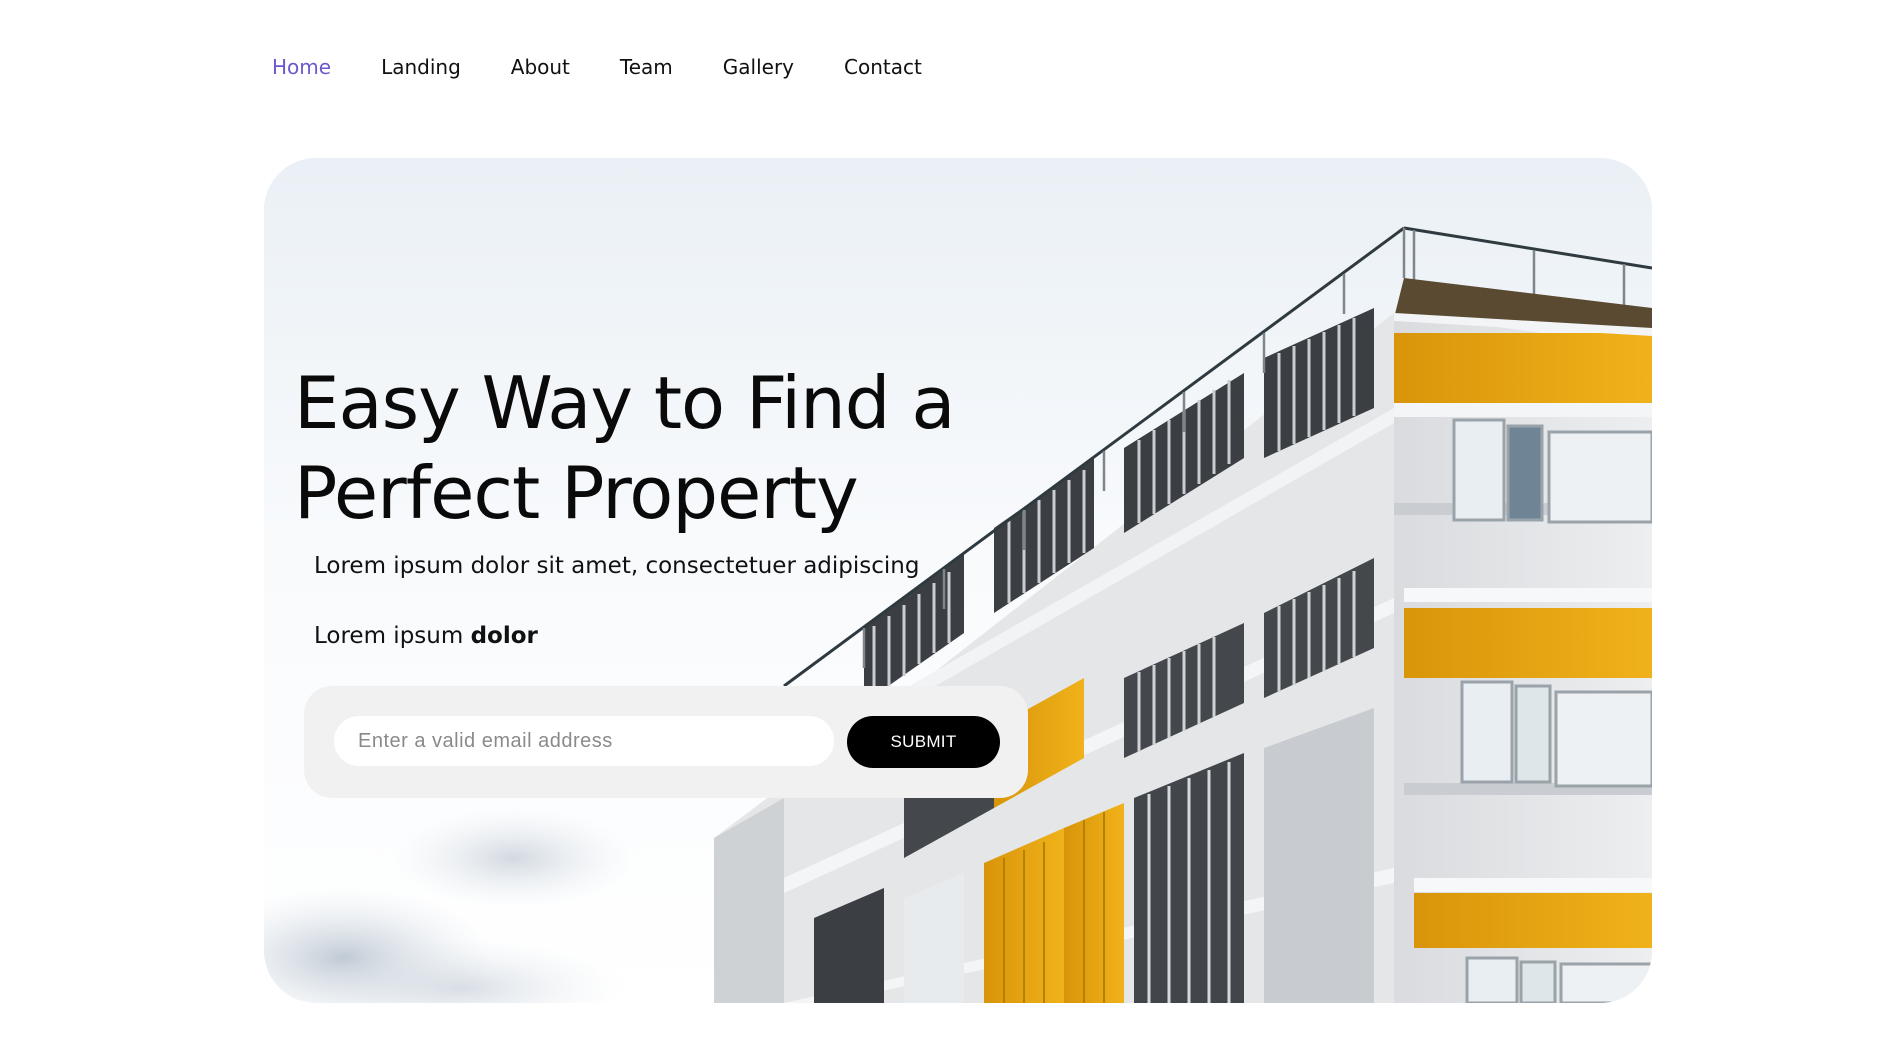 This screenshot has height=1045, width=1897. I want to click on hero-title-line-1: Easy Way to Find a, so click(625, 403).